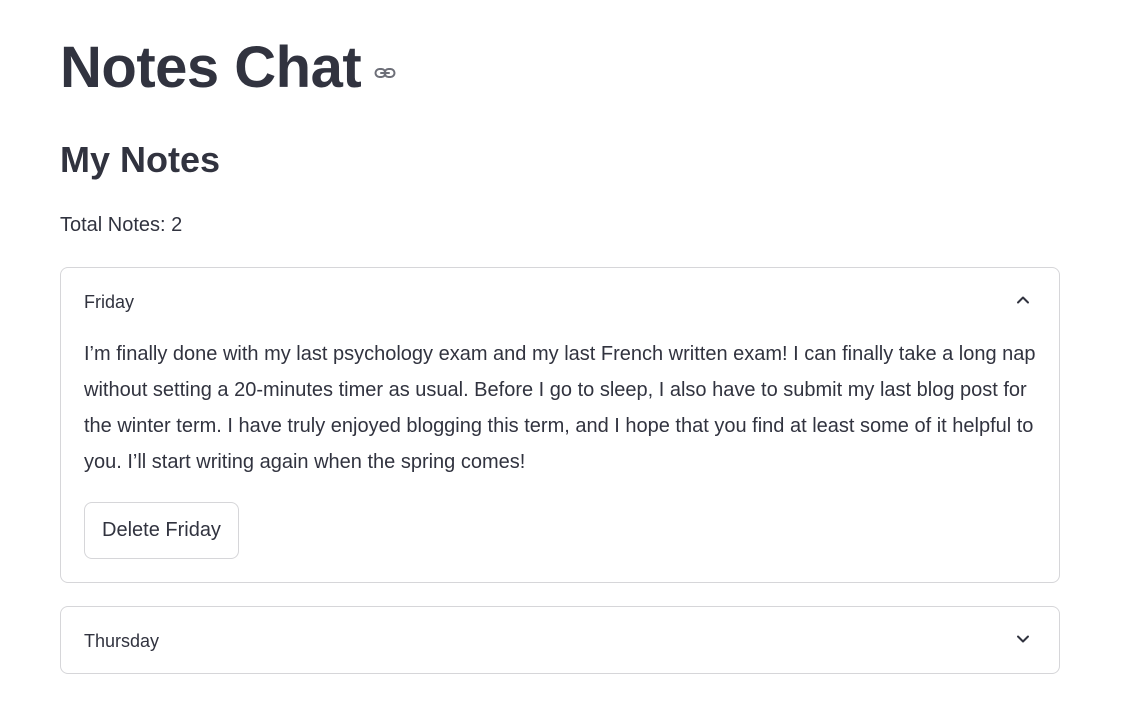 The height and width of the screenshot is (701, 1148). I want to click on note-expander-header-friday: Friday, so click(560, 301).